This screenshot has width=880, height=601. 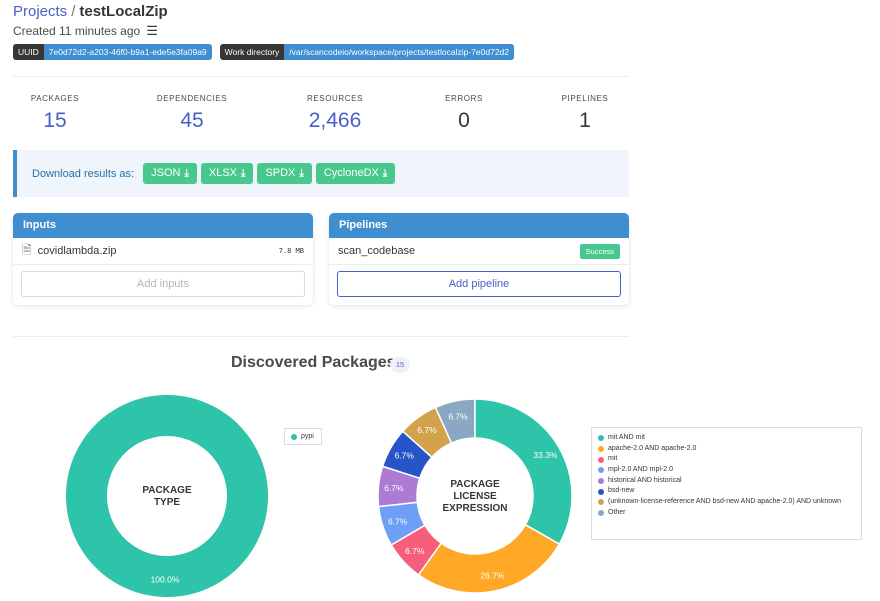 I want to click on pie-slice-label: 26.7%, so click(x=492, y=576).